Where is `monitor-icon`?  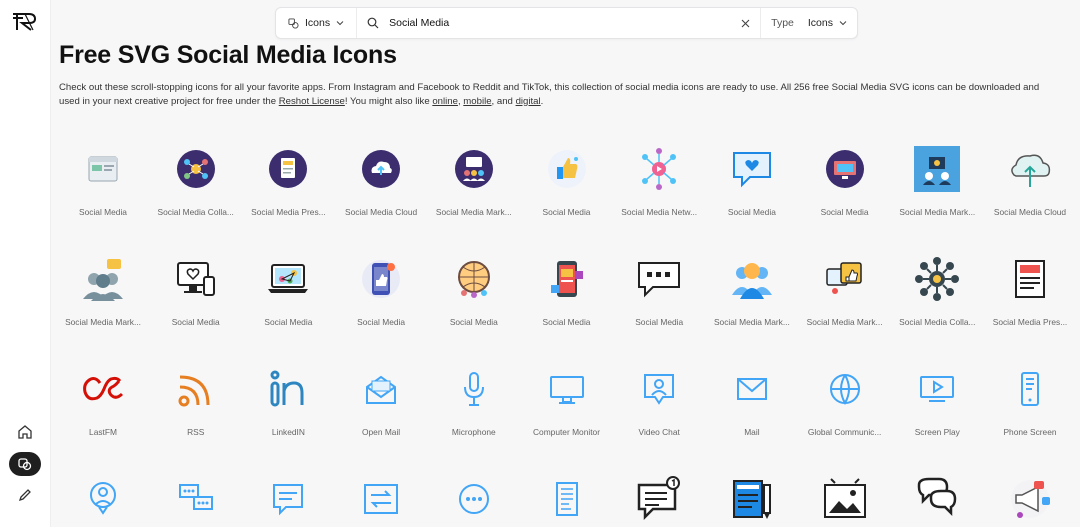
monitor-icon is located at coordinates (567, 389).